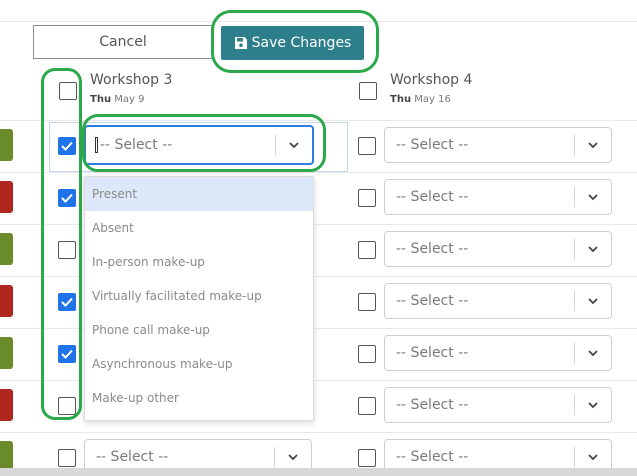  I want to click on column-date-workshop4: Thu May 16, so click(420, 99).